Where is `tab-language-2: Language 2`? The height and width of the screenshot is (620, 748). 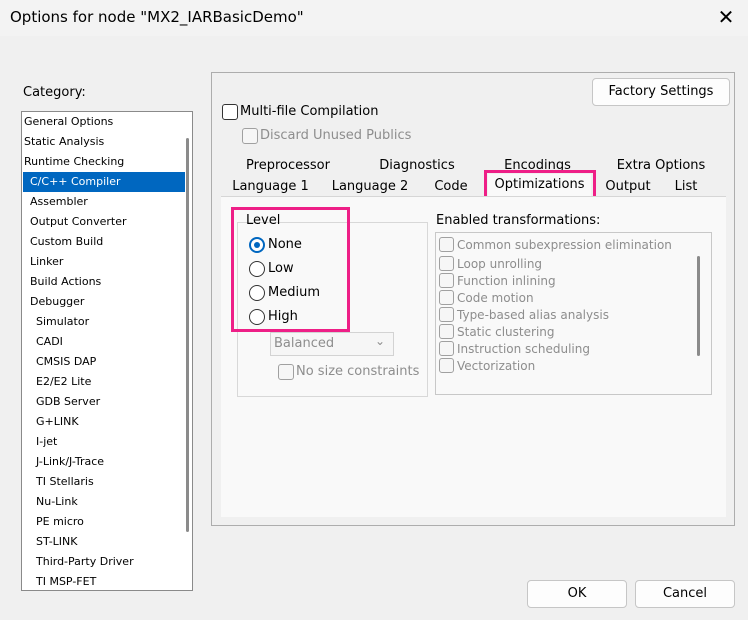
tab-language-2: Language 2 is located at coordinates (370, 187).